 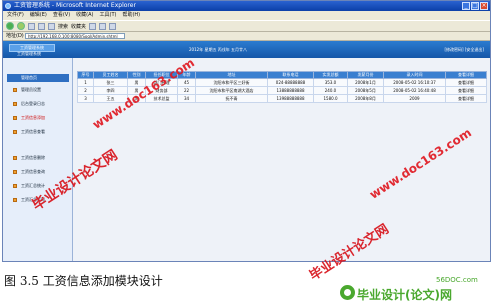 What do you see at coordinates (404, 295) in the screenshot?
I see `brand-name: 毕业设计(论文)网` at bounding box center [404, 295].